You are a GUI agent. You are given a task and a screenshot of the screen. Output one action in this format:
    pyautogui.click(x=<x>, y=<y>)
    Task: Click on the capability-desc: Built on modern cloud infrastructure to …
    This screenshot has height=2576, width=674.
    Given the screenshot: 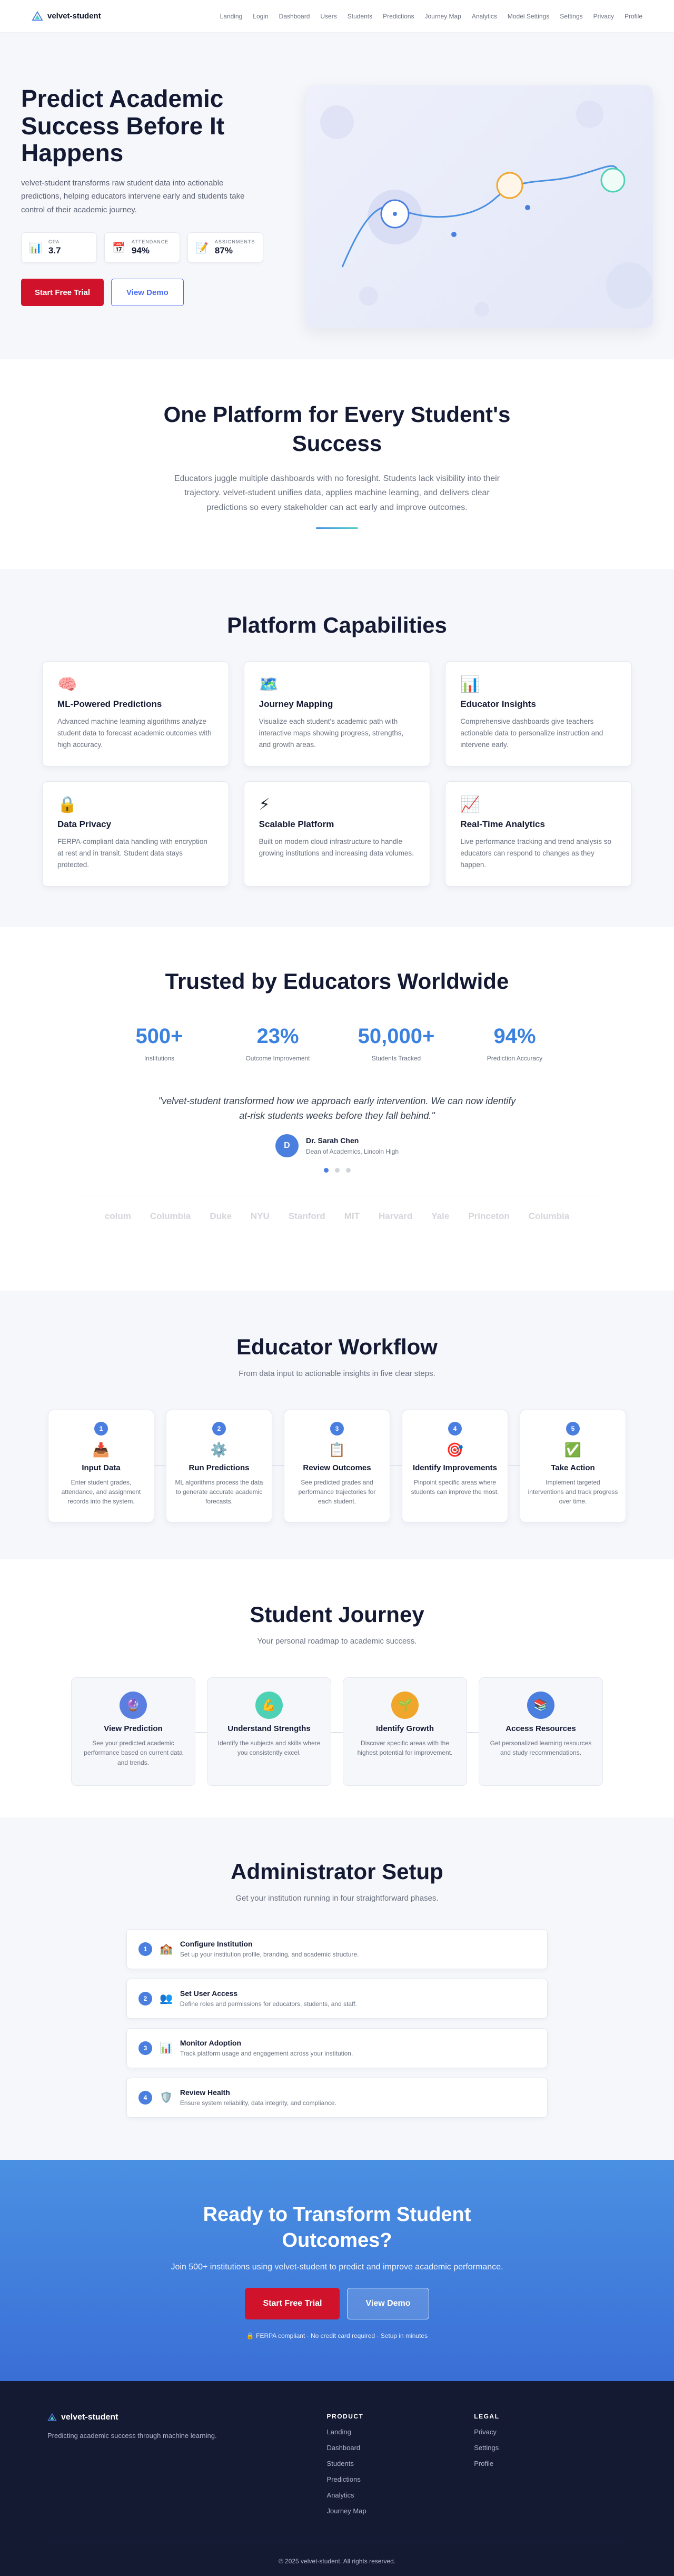 What is the action you would take?
    pyautogui.click(x=336, y=847)
    